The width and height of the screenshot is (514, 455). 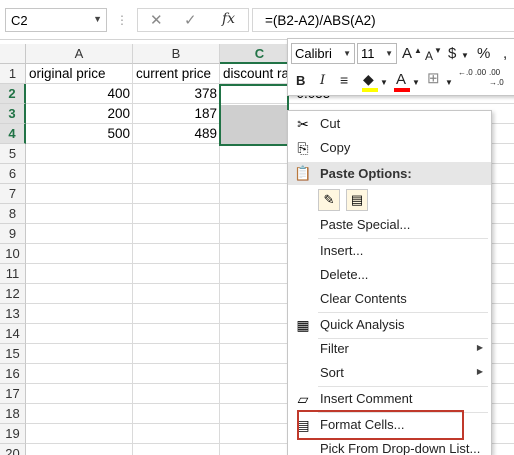 I want to click on formula-input: =(B2-A2)/ABS(A2), so click(x=383, y=20).